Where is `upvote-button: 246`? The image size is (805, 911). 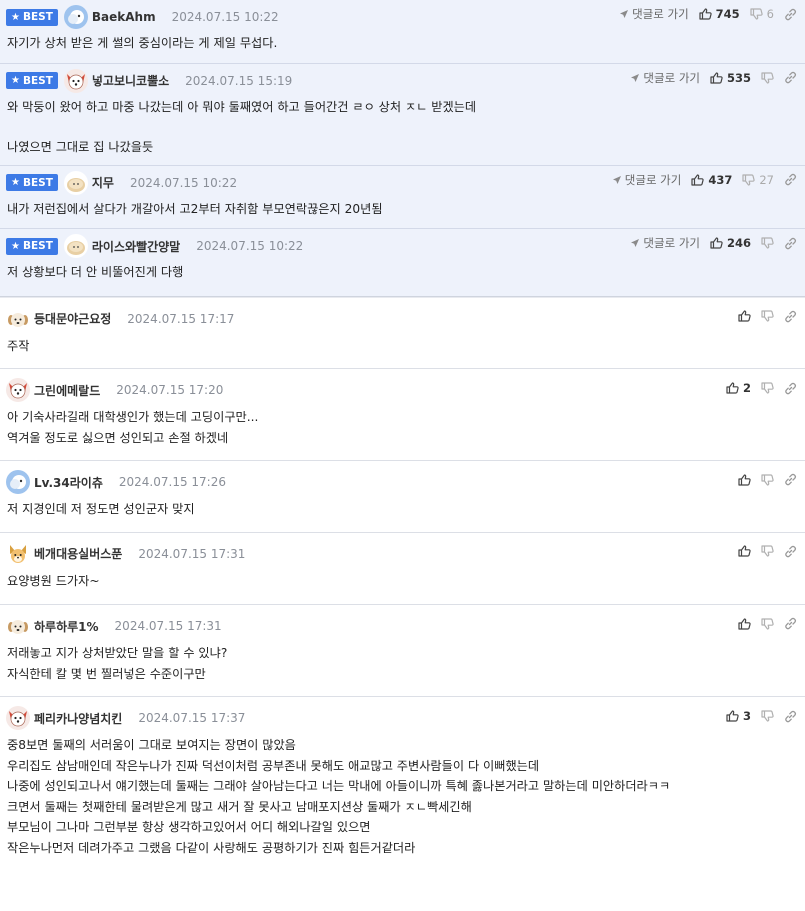
upvote-button: 246 is located at coordinates (730, 243).